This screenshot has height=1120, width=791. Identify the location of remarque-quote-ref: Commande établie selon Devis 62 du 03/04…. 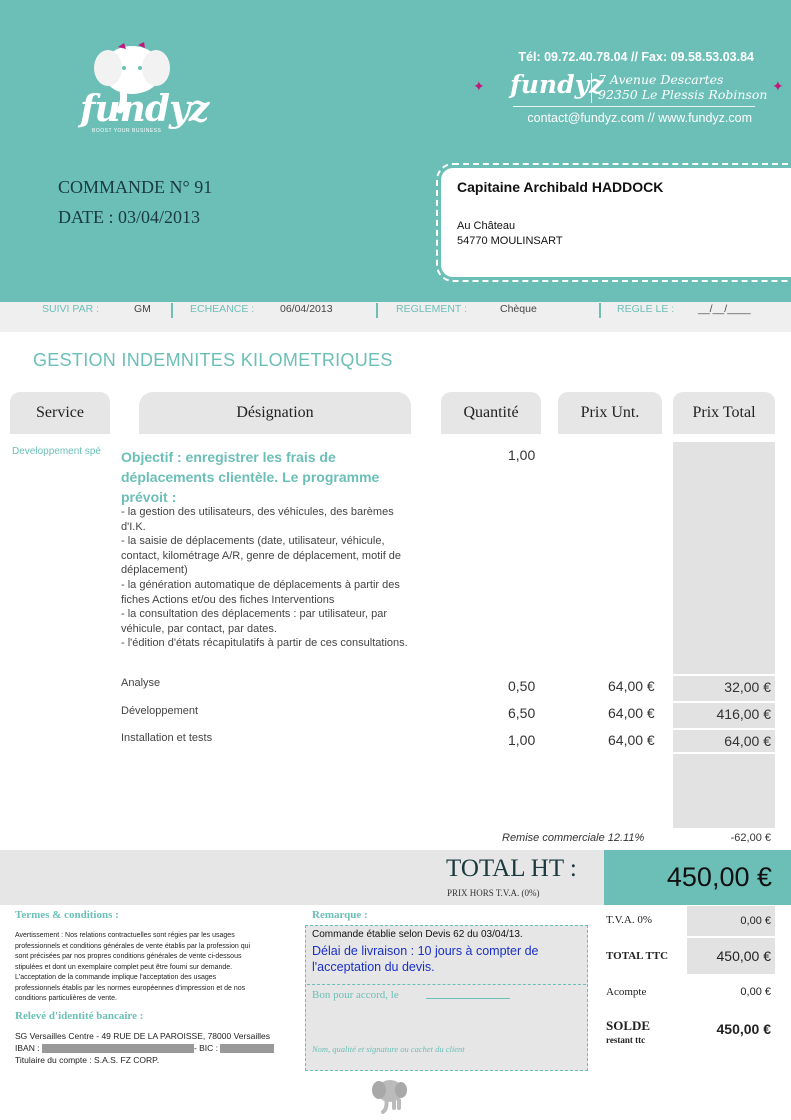
(417, 934).